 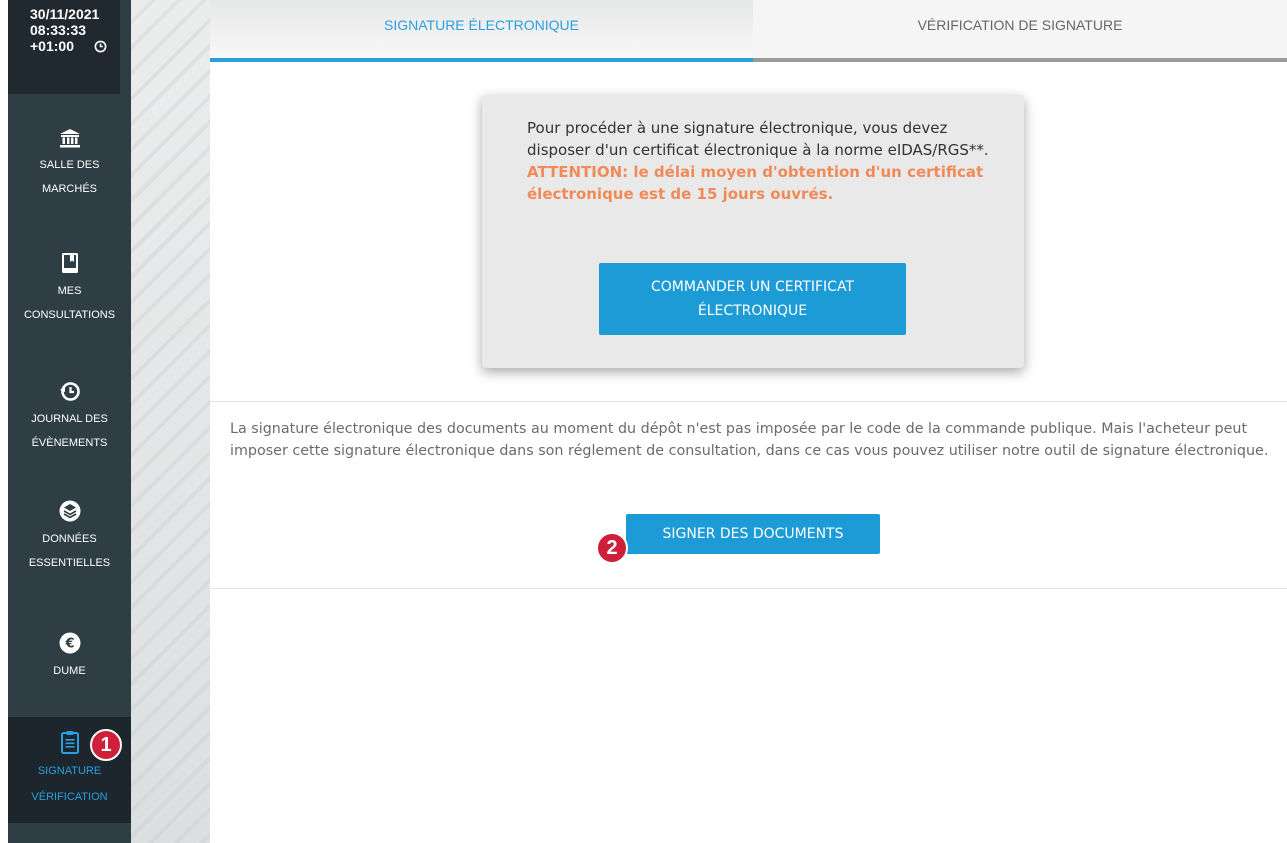 I want to click on sidebar-item-mes-consultations: MES CONSULTATIONS, so click(x=69, y=290).